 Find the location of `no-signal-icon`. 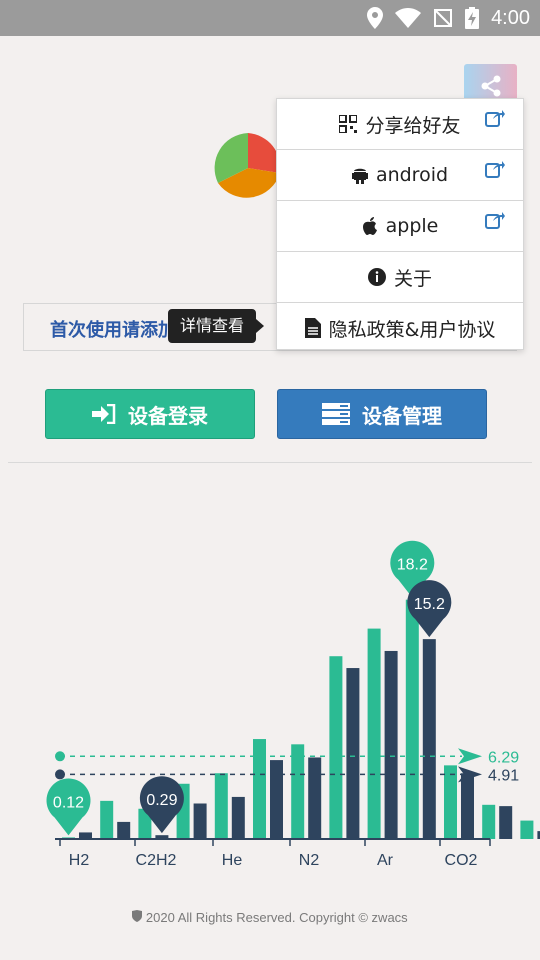

no-signal-icon is located at coordinates (443, 18).